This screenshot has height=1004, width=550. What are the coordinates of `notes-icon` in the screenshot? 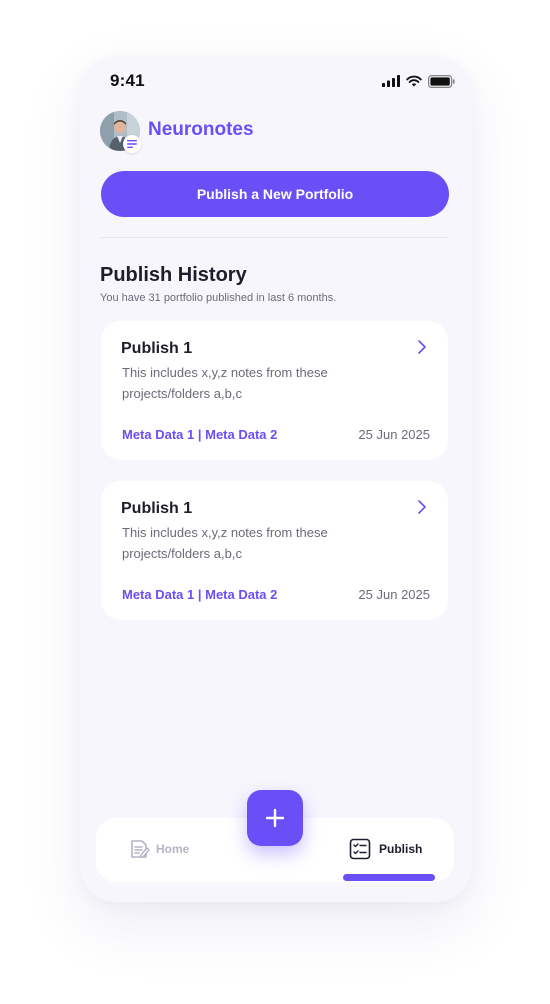 It's located at (132, 144).